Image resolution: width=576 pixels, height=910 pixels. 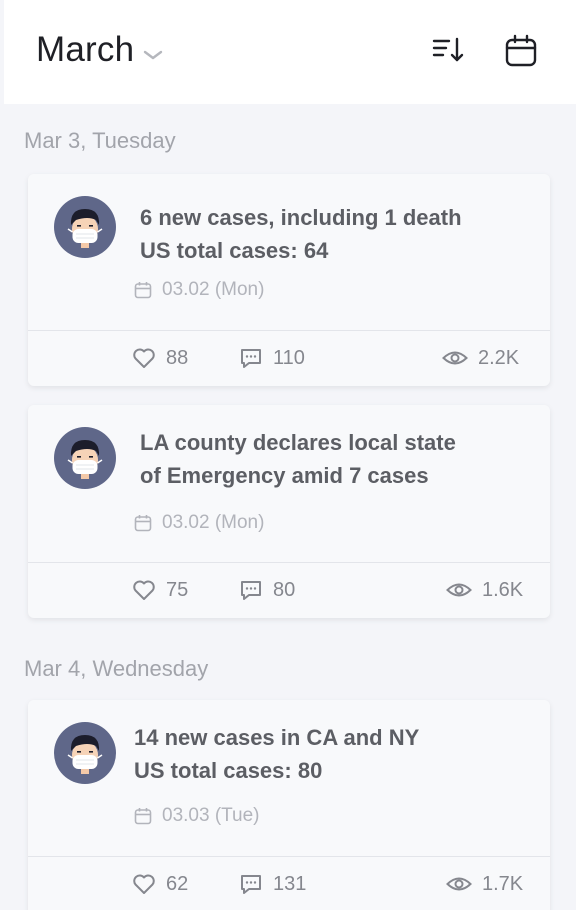 What do you see at coordinates (284, 589) in the screenshot?
I see `comment-count: 80` at bounding box center [284, 589].